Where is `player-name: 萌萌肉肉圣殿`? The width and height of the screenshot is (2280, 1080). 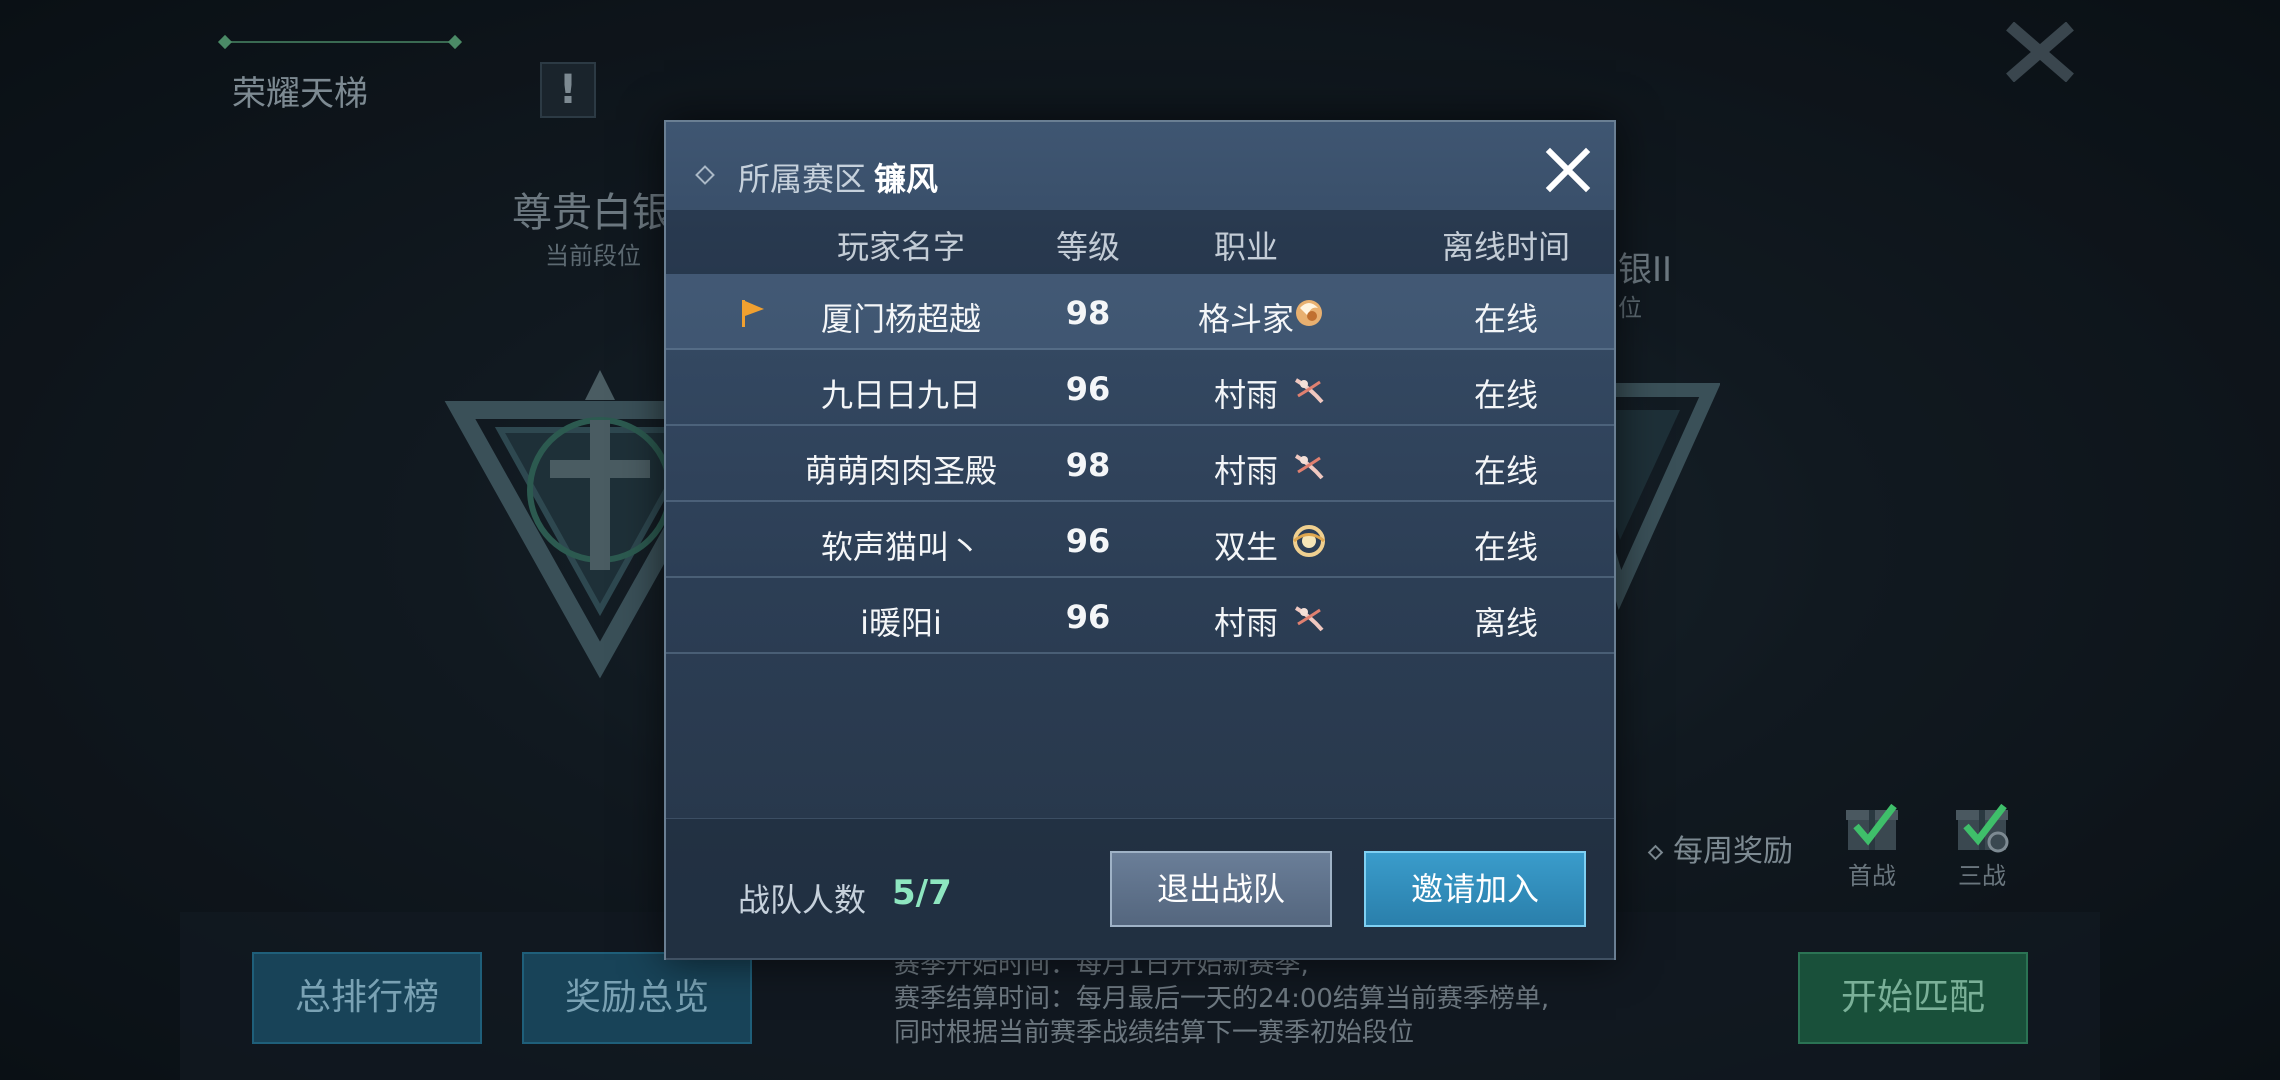 player-name: 萌萌肉肉圣殿 is located at coordinates (900, 471).